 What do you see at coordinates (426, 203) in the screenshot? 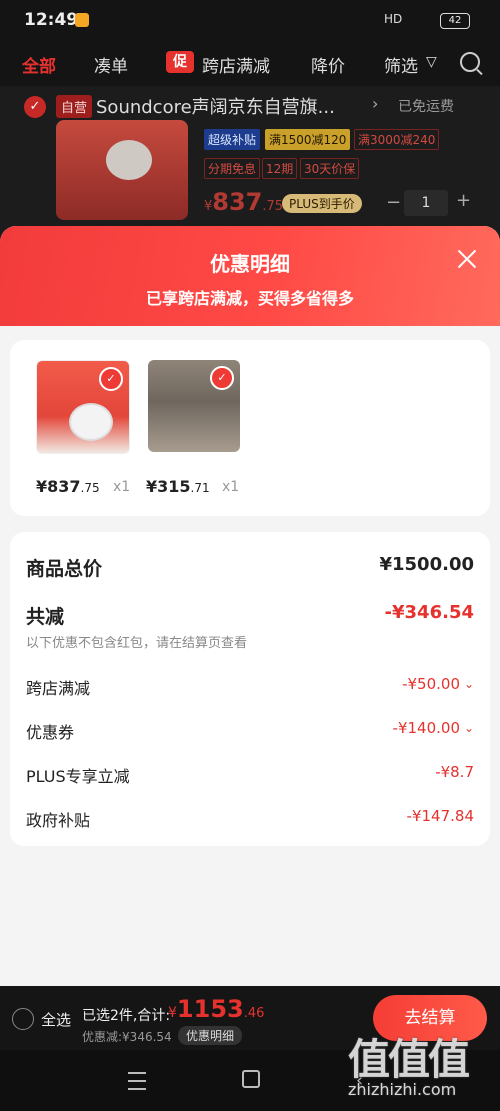
I see `qty-input: 1` at bounding box center [426, 203].